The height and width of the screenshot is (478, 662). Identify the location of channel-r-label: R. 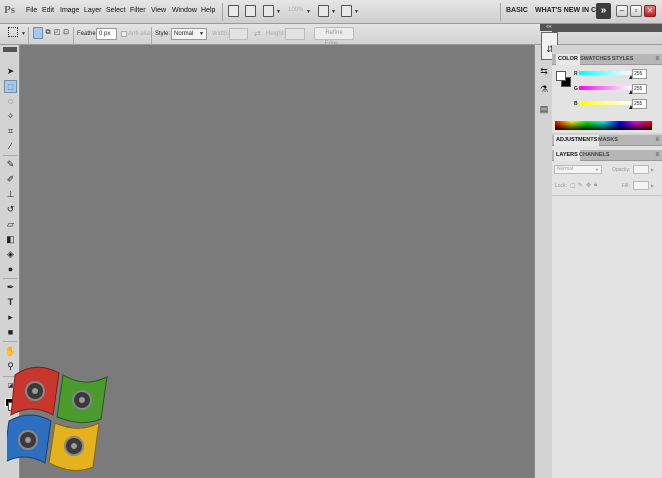
(576, 74).